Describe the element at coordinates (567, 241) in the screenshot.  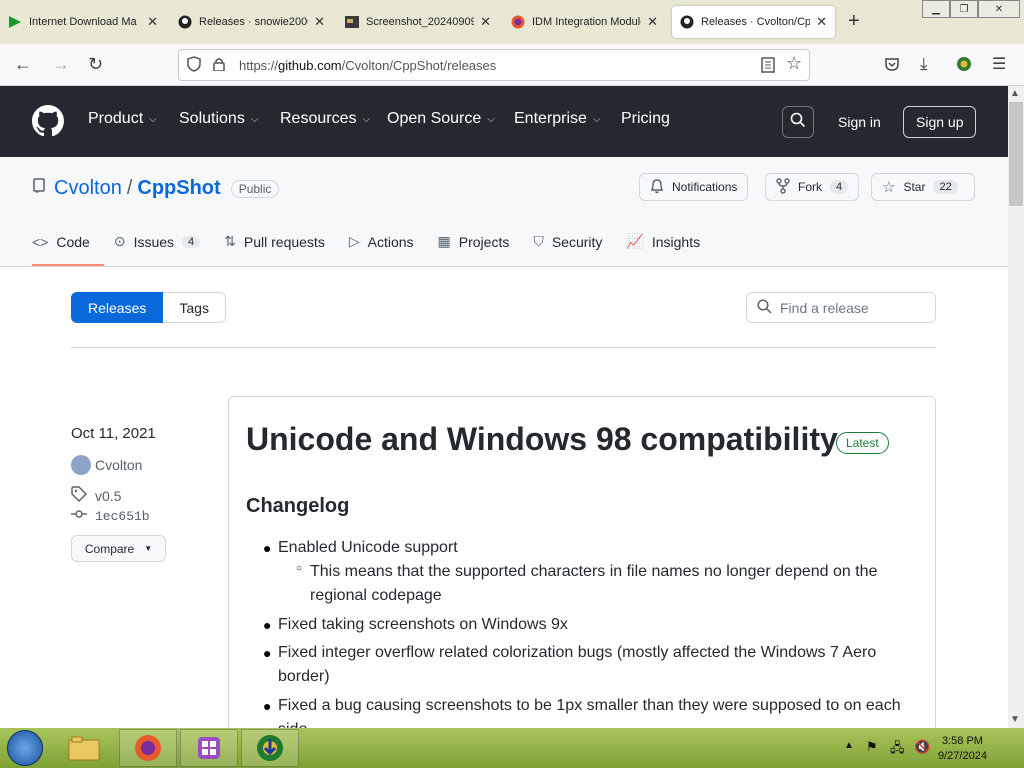
I see `tab-security: ⛉ Security` at that location.